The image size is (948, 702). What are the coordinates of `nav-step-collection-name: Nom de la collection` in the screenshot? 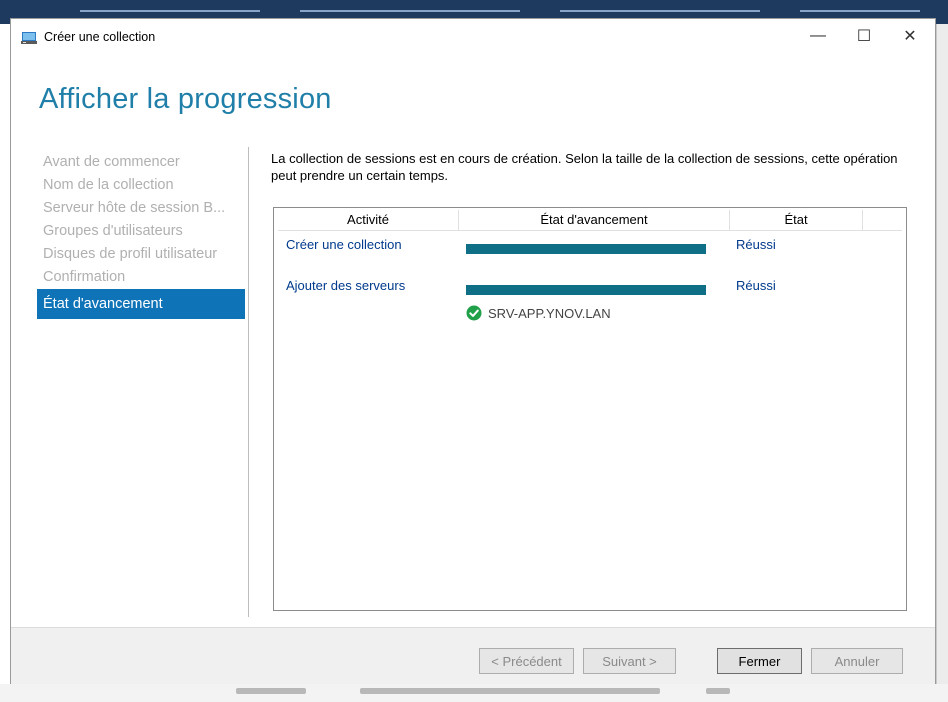 It's located at (141, 185).